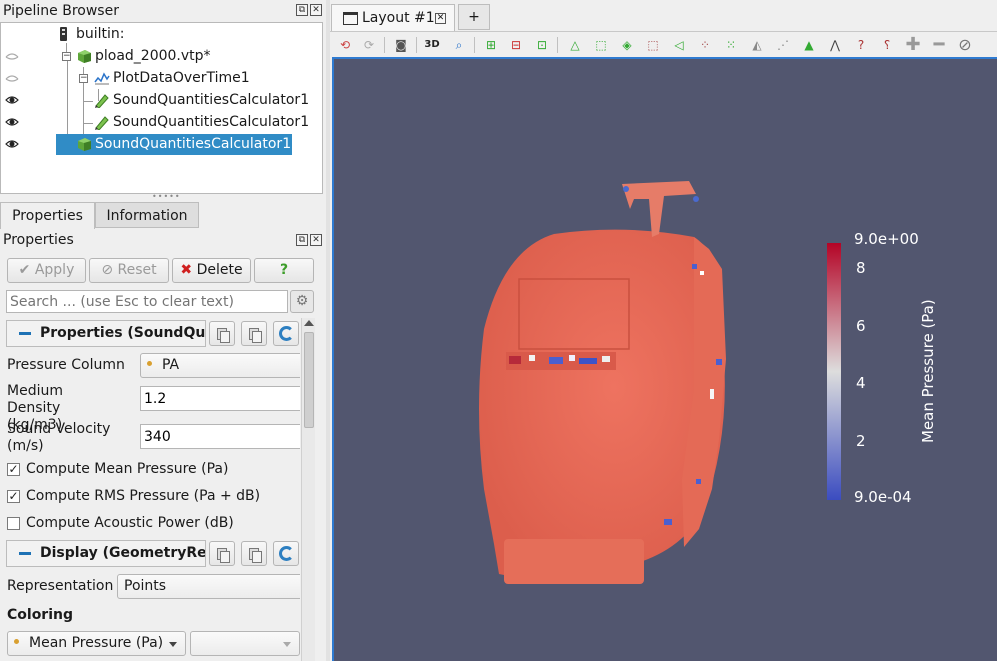 This screenshot has height=661, width=997. What do you see at coordinates (913, 45) in the screenshot?
I see `grow-icon: ✚` at bounding box center [913, 45].